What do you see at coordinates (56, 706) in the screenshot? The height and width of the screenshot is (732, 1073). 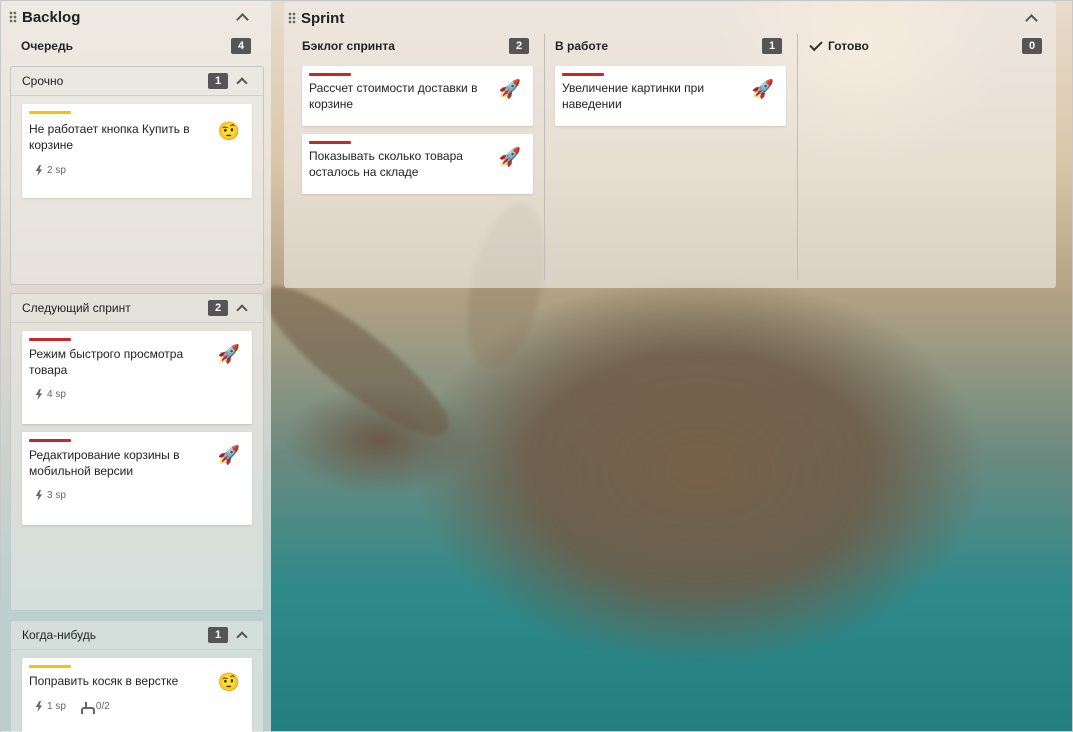 I see `points-value: 1 sp` at bounding box center [56, 706].